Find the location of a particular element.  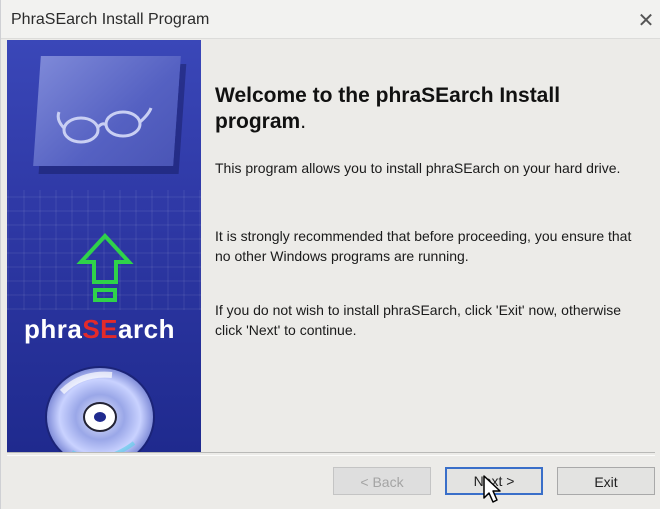

glasses-icon is located at coordinates (104, 125).